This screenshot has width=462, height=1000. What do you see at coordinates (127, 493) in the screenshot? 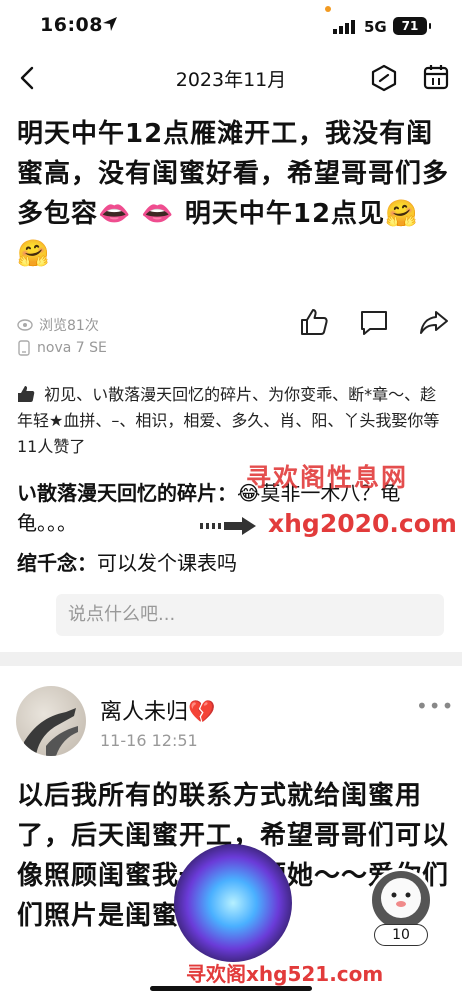
I see `comment-author: い散落漫天回忆的碎片：` at bounding box center [127, 493].